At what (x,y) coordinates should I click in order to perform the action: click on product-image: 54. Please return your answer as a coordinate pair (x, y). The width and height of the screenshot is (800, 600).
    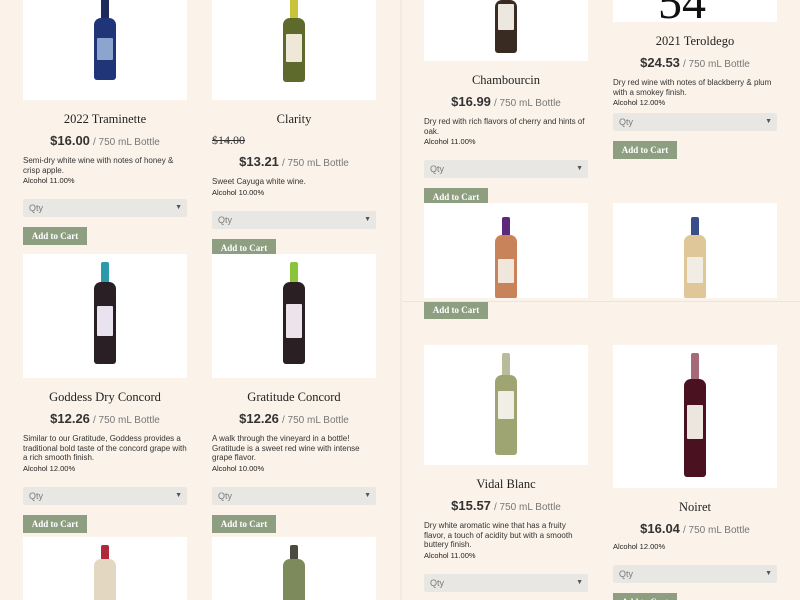
    Looking at the image, I should click on (695, 11).